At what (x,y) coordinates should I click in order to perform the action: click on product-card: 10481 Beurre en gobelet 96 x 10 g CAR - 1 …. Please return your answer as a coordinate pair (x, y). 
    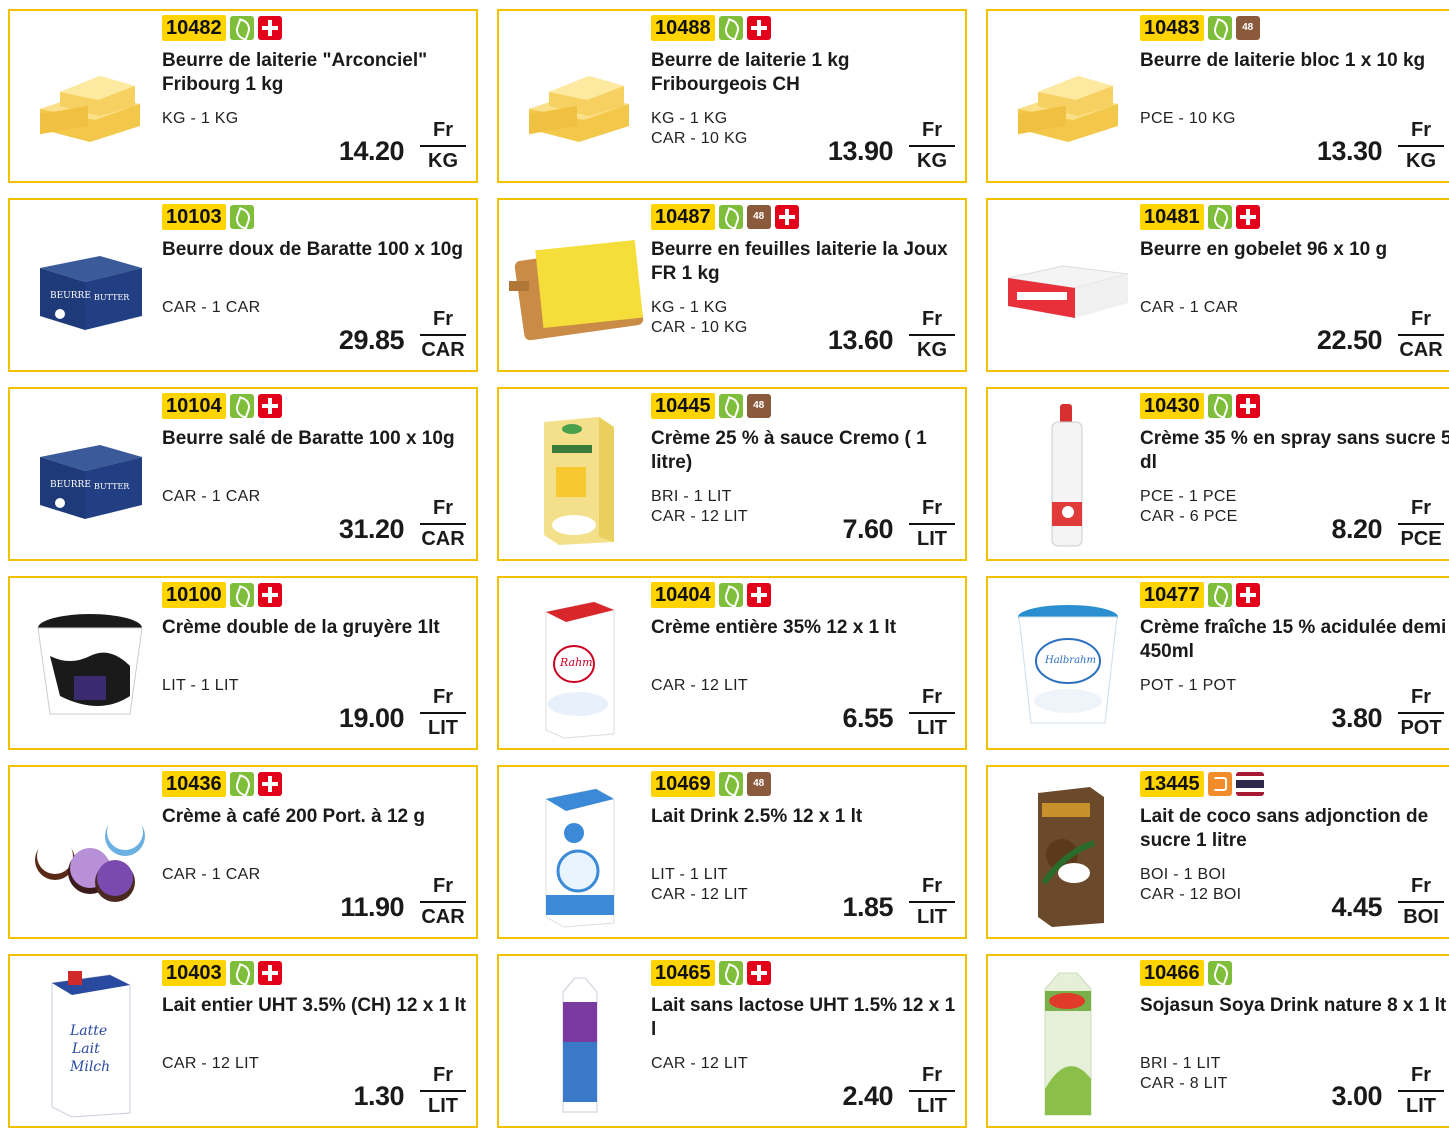
    Looking at the image, I should click on (1217, 285).